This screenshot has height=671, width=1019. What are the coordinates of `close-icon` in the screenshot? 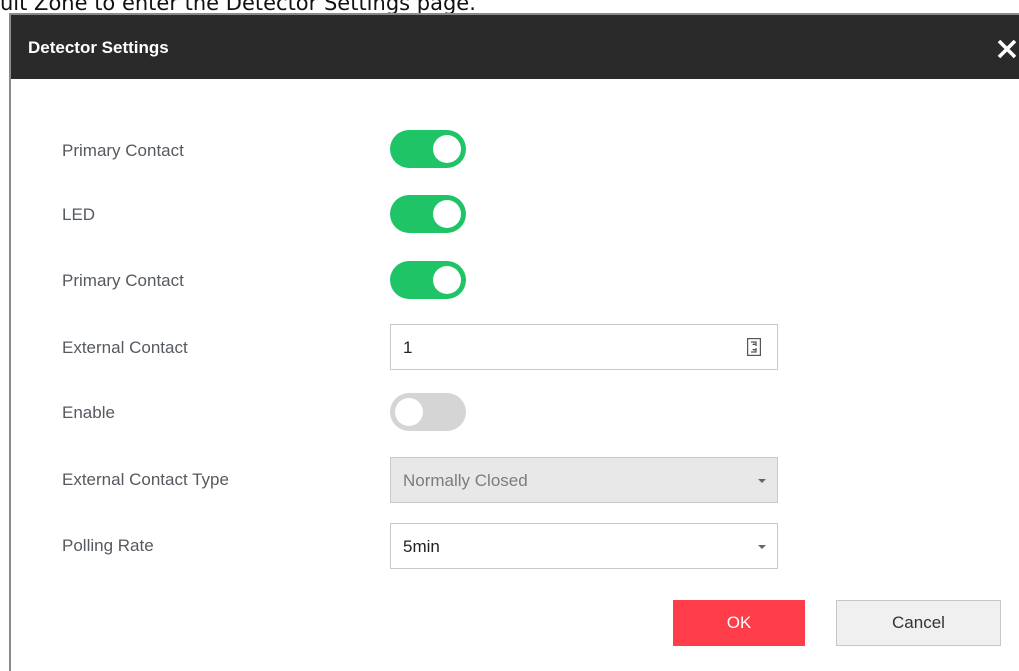 It's located at (1007, 49).